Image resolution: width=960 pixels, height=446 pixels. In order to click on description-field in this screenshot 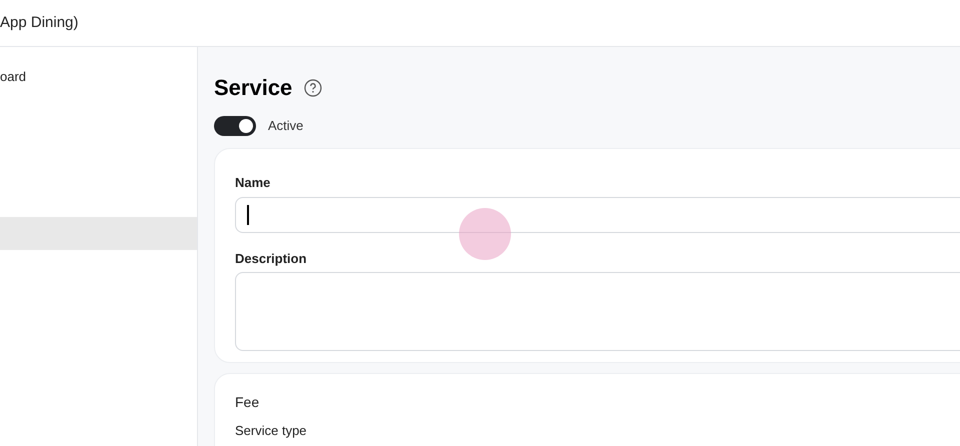, I will do `click(597, 311)`.